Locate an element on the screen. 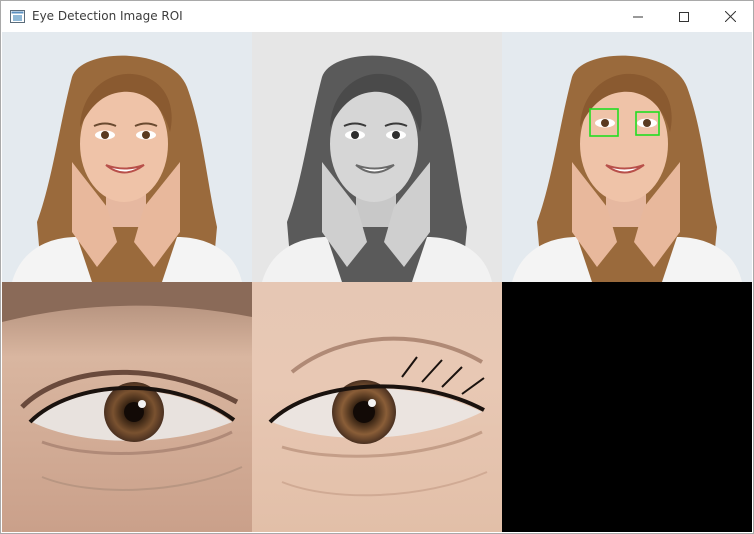  opencv-window-icon is located at coordinates (17, 16).